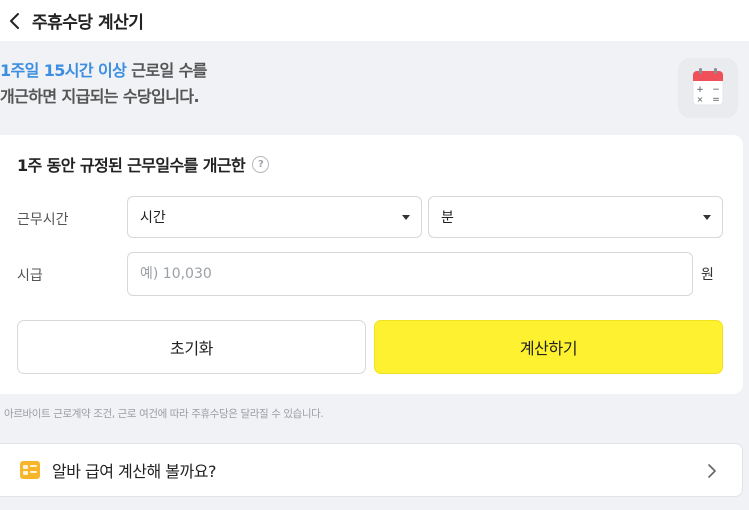 The width and height of the screenshot is (749, 510). What do you see at coordinates (63, 70) in the screenshot?
I see `intro-highlight: 1주일 15시간 이상` at bounding box center [63, 70].